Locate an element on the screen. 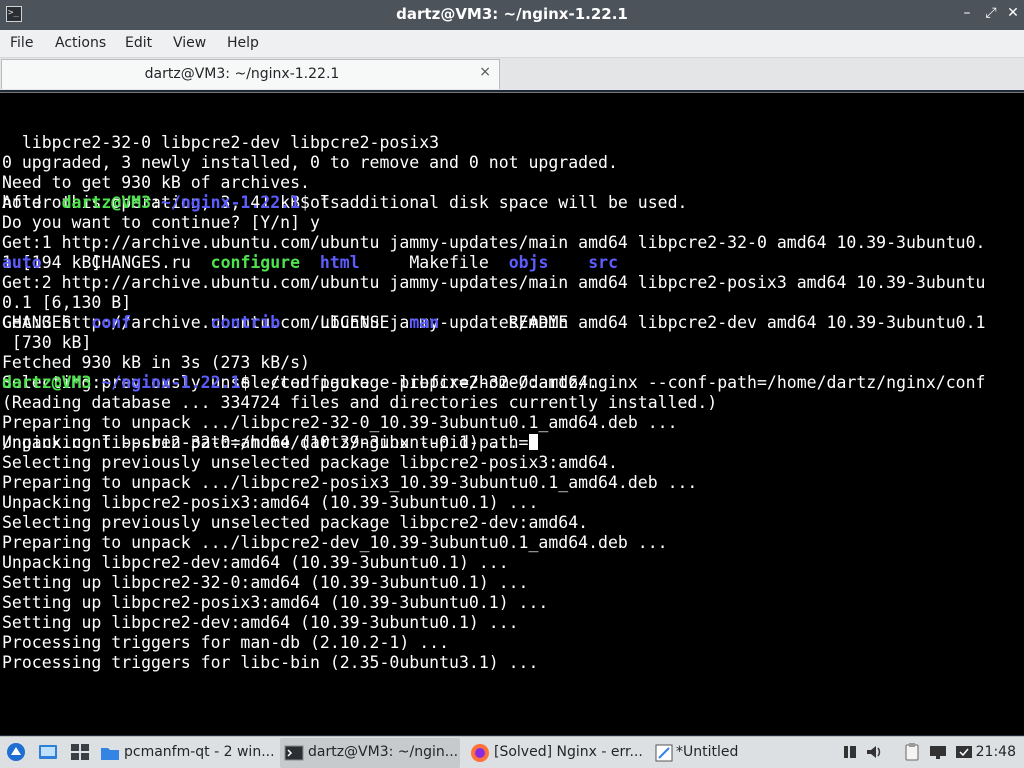  ls-entry: CHANGES is located at coordinates (37, 322).